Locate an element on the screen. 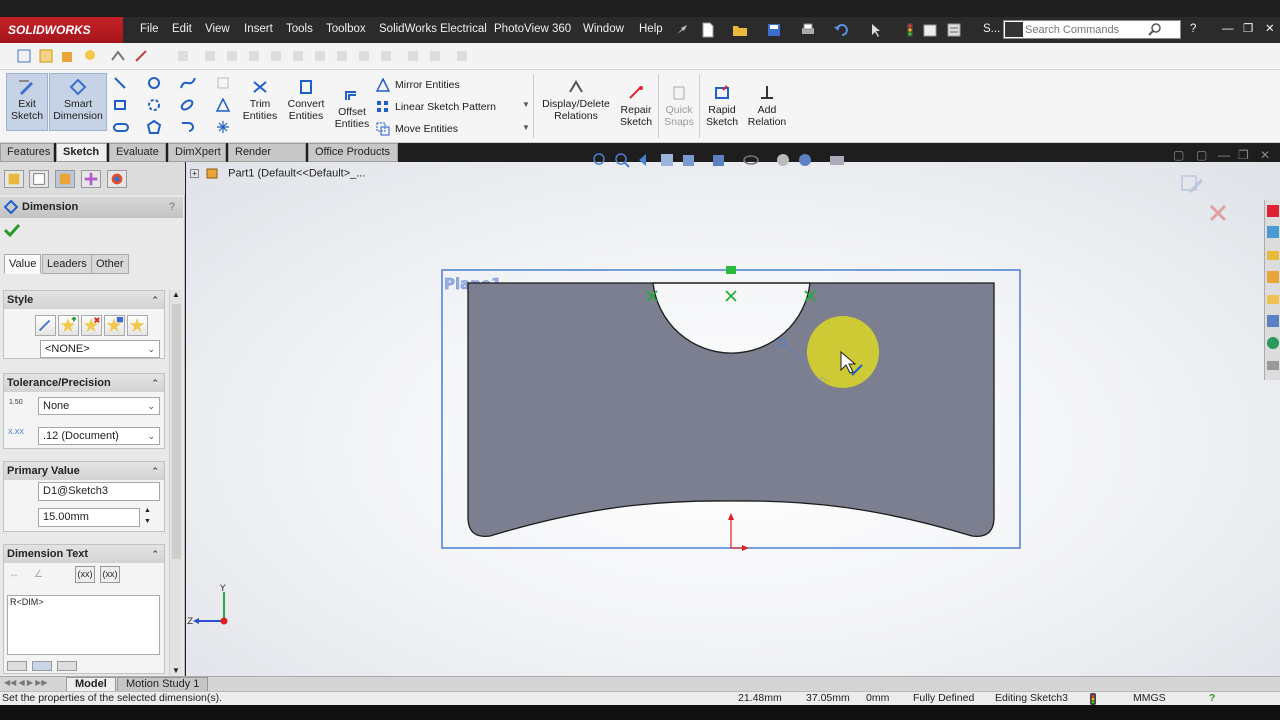 The height and width of the screenshot is (720, 1280). circle-icon is located at coordinates (154, 83).